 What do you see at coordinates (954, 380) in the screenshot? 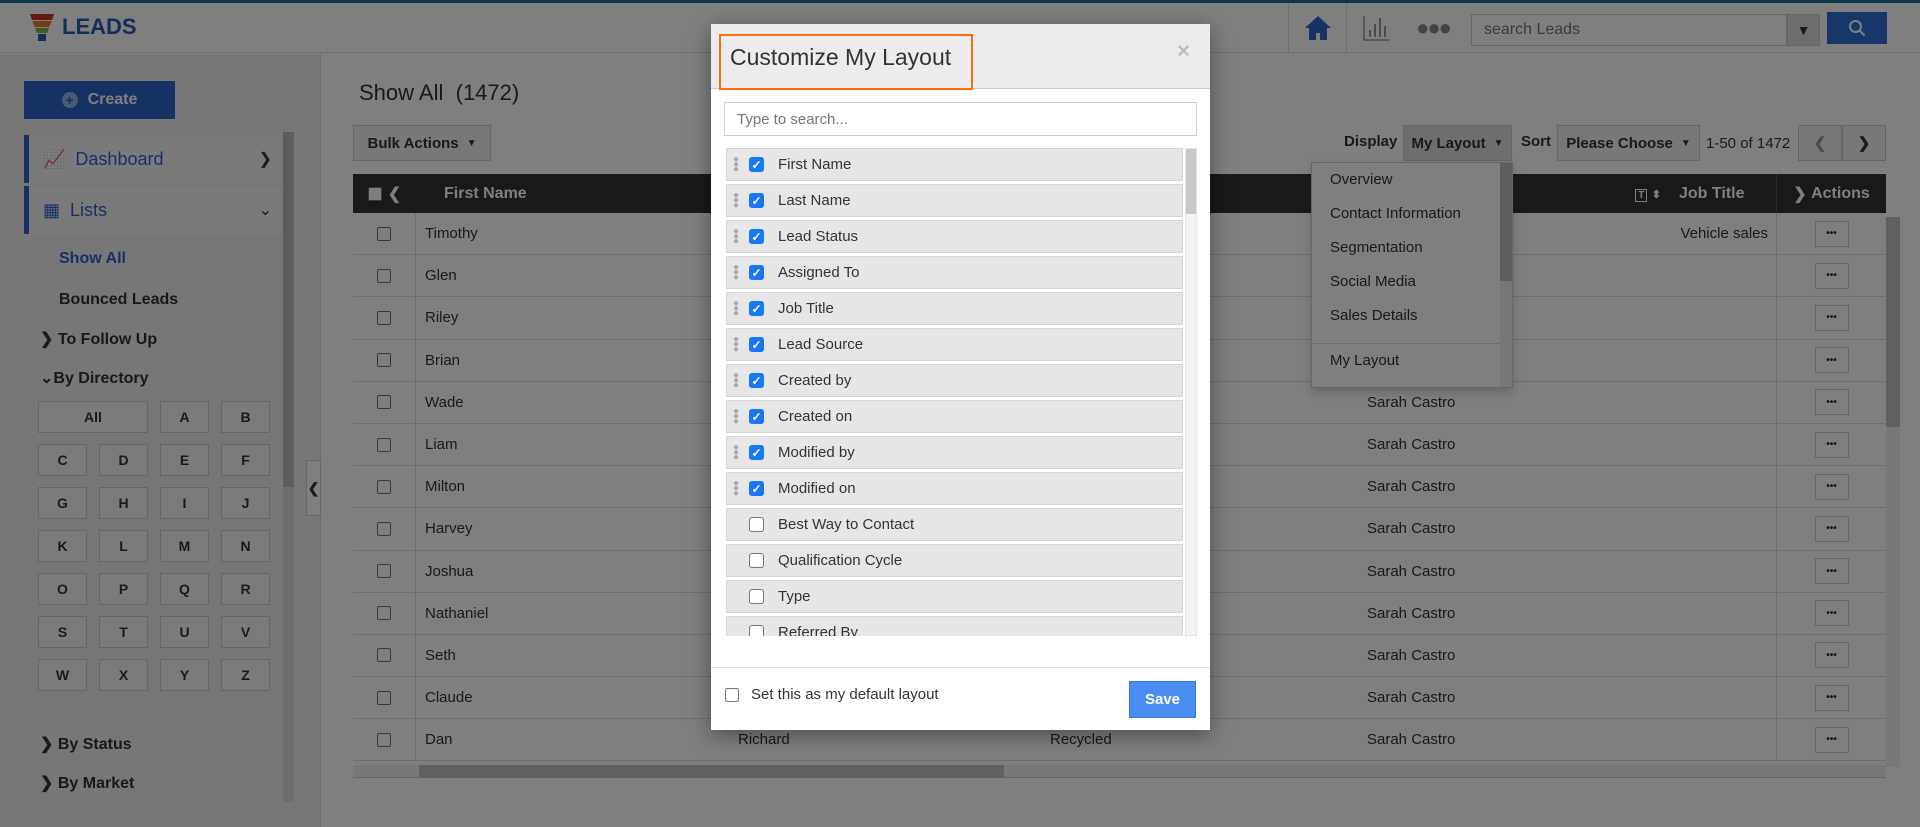
I see `field-item: ● ● ● ✓ Created by` at bounding box center [954, 380].